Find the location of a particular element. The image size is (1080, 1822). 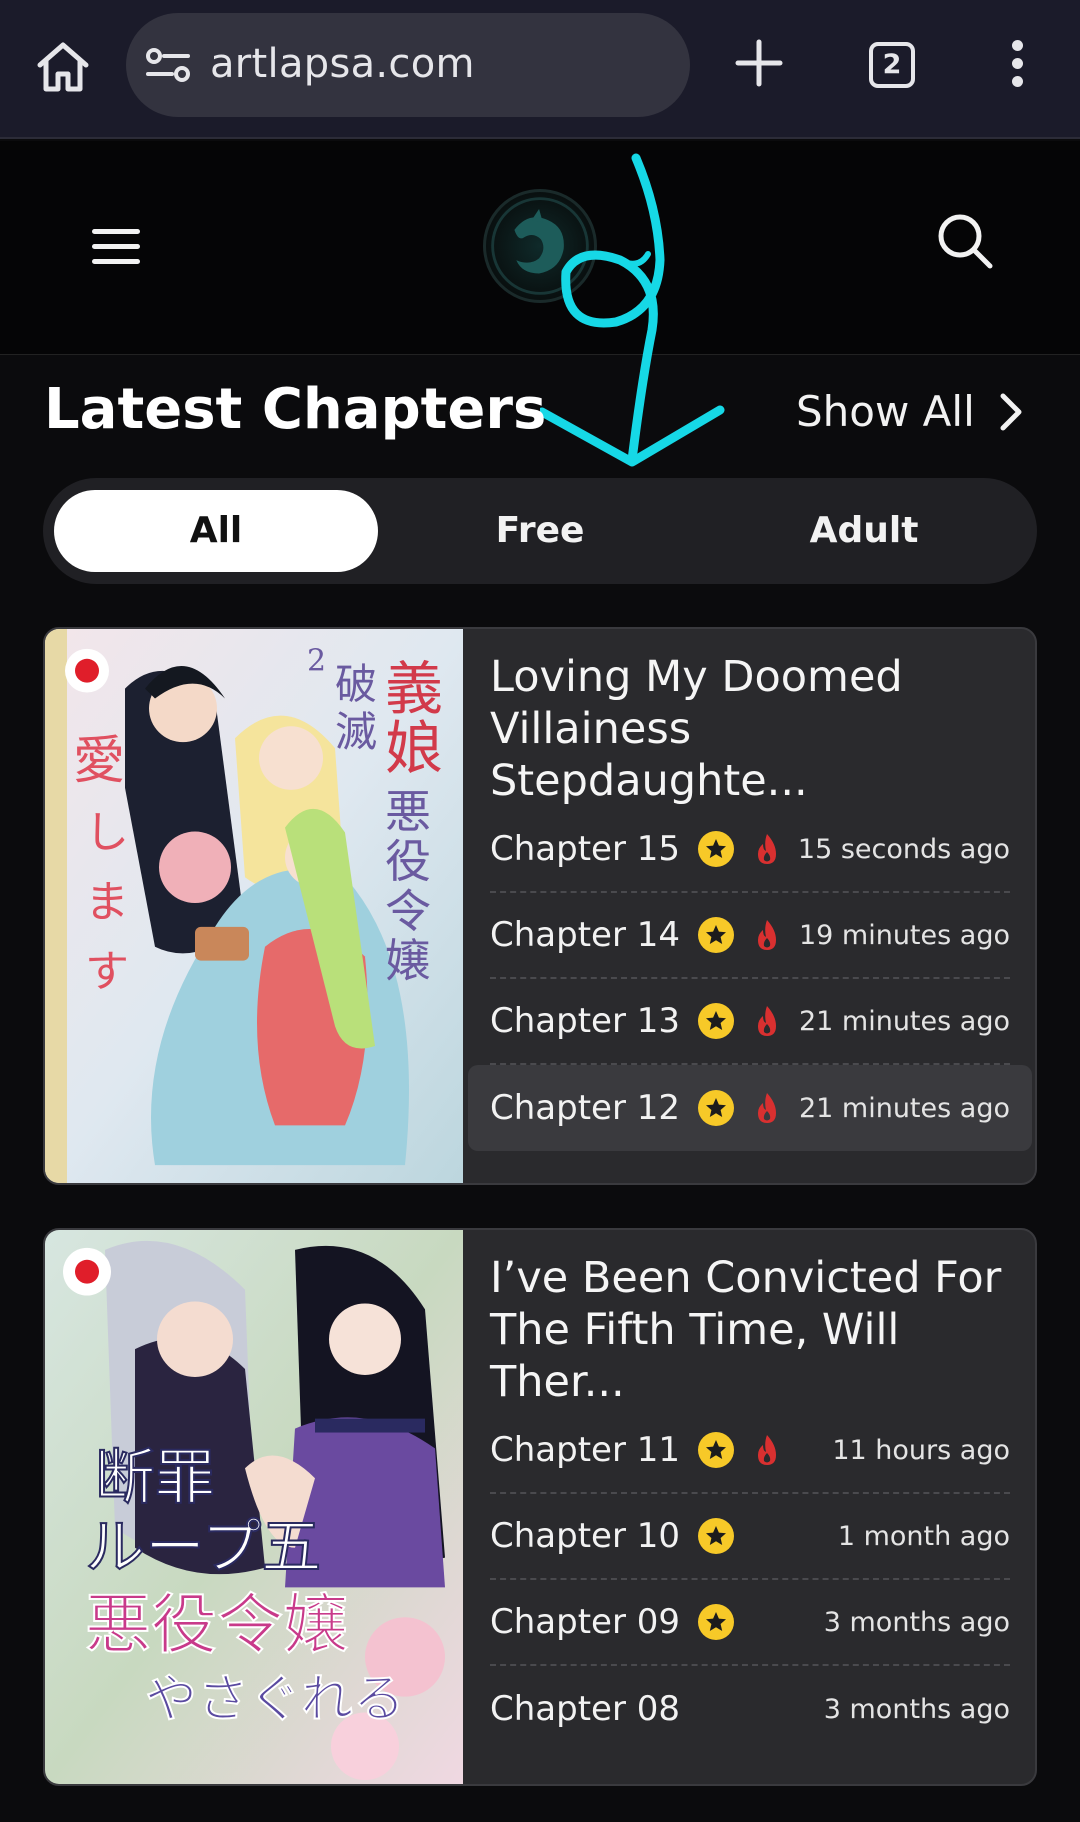

svg-text: やさぐれる is located at coordinates (275, 1700).